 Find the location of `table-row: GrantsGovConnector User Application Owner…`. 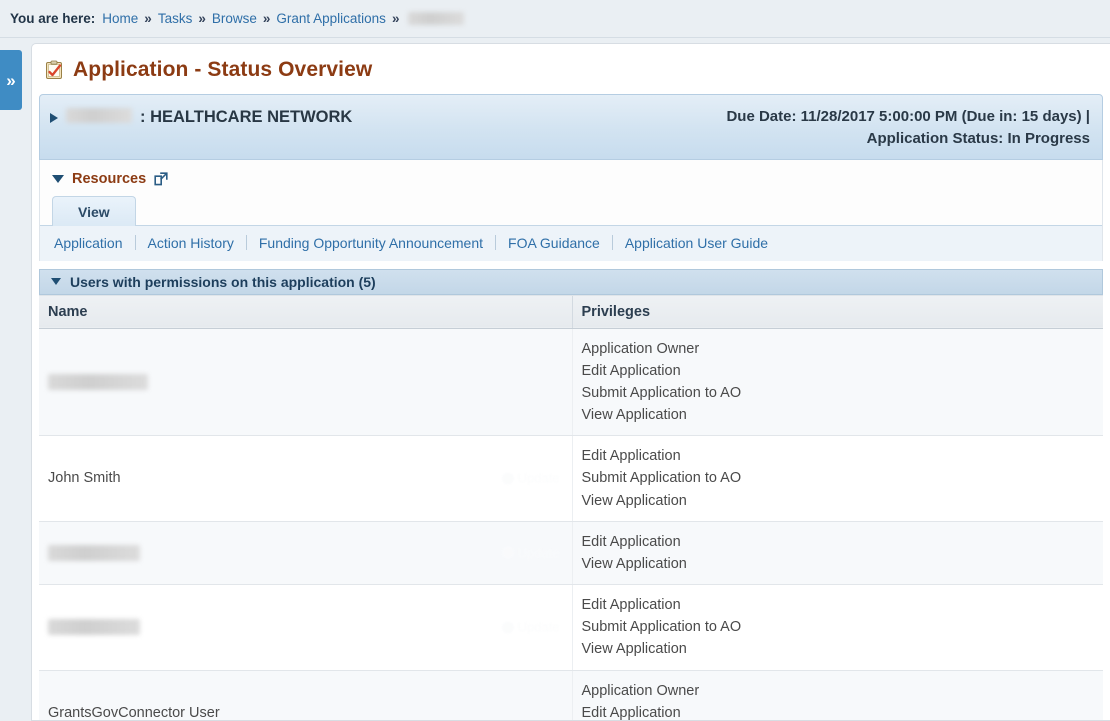

table-row: GrantsGovConnector User Application Owner… is located at coordinates (571, 695).